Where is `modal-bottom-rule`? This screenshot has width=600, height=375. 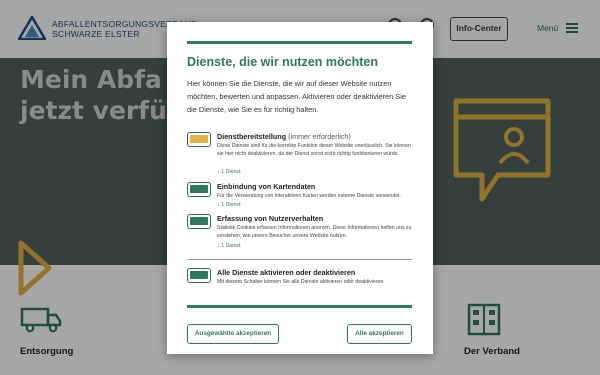
modal-bottom-rule is located at coordinates (299, 306).